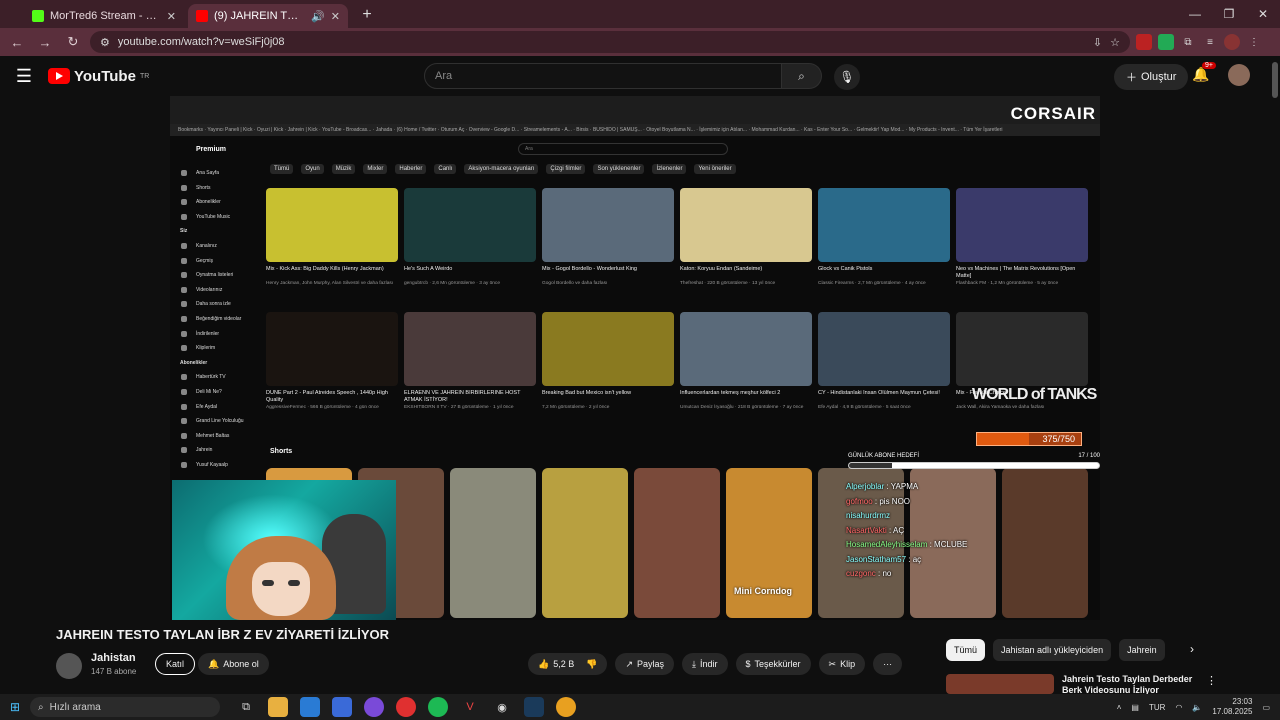 This screenshot has width=1280, height=720. I want to click on channel-avatar, so click(69, 666).